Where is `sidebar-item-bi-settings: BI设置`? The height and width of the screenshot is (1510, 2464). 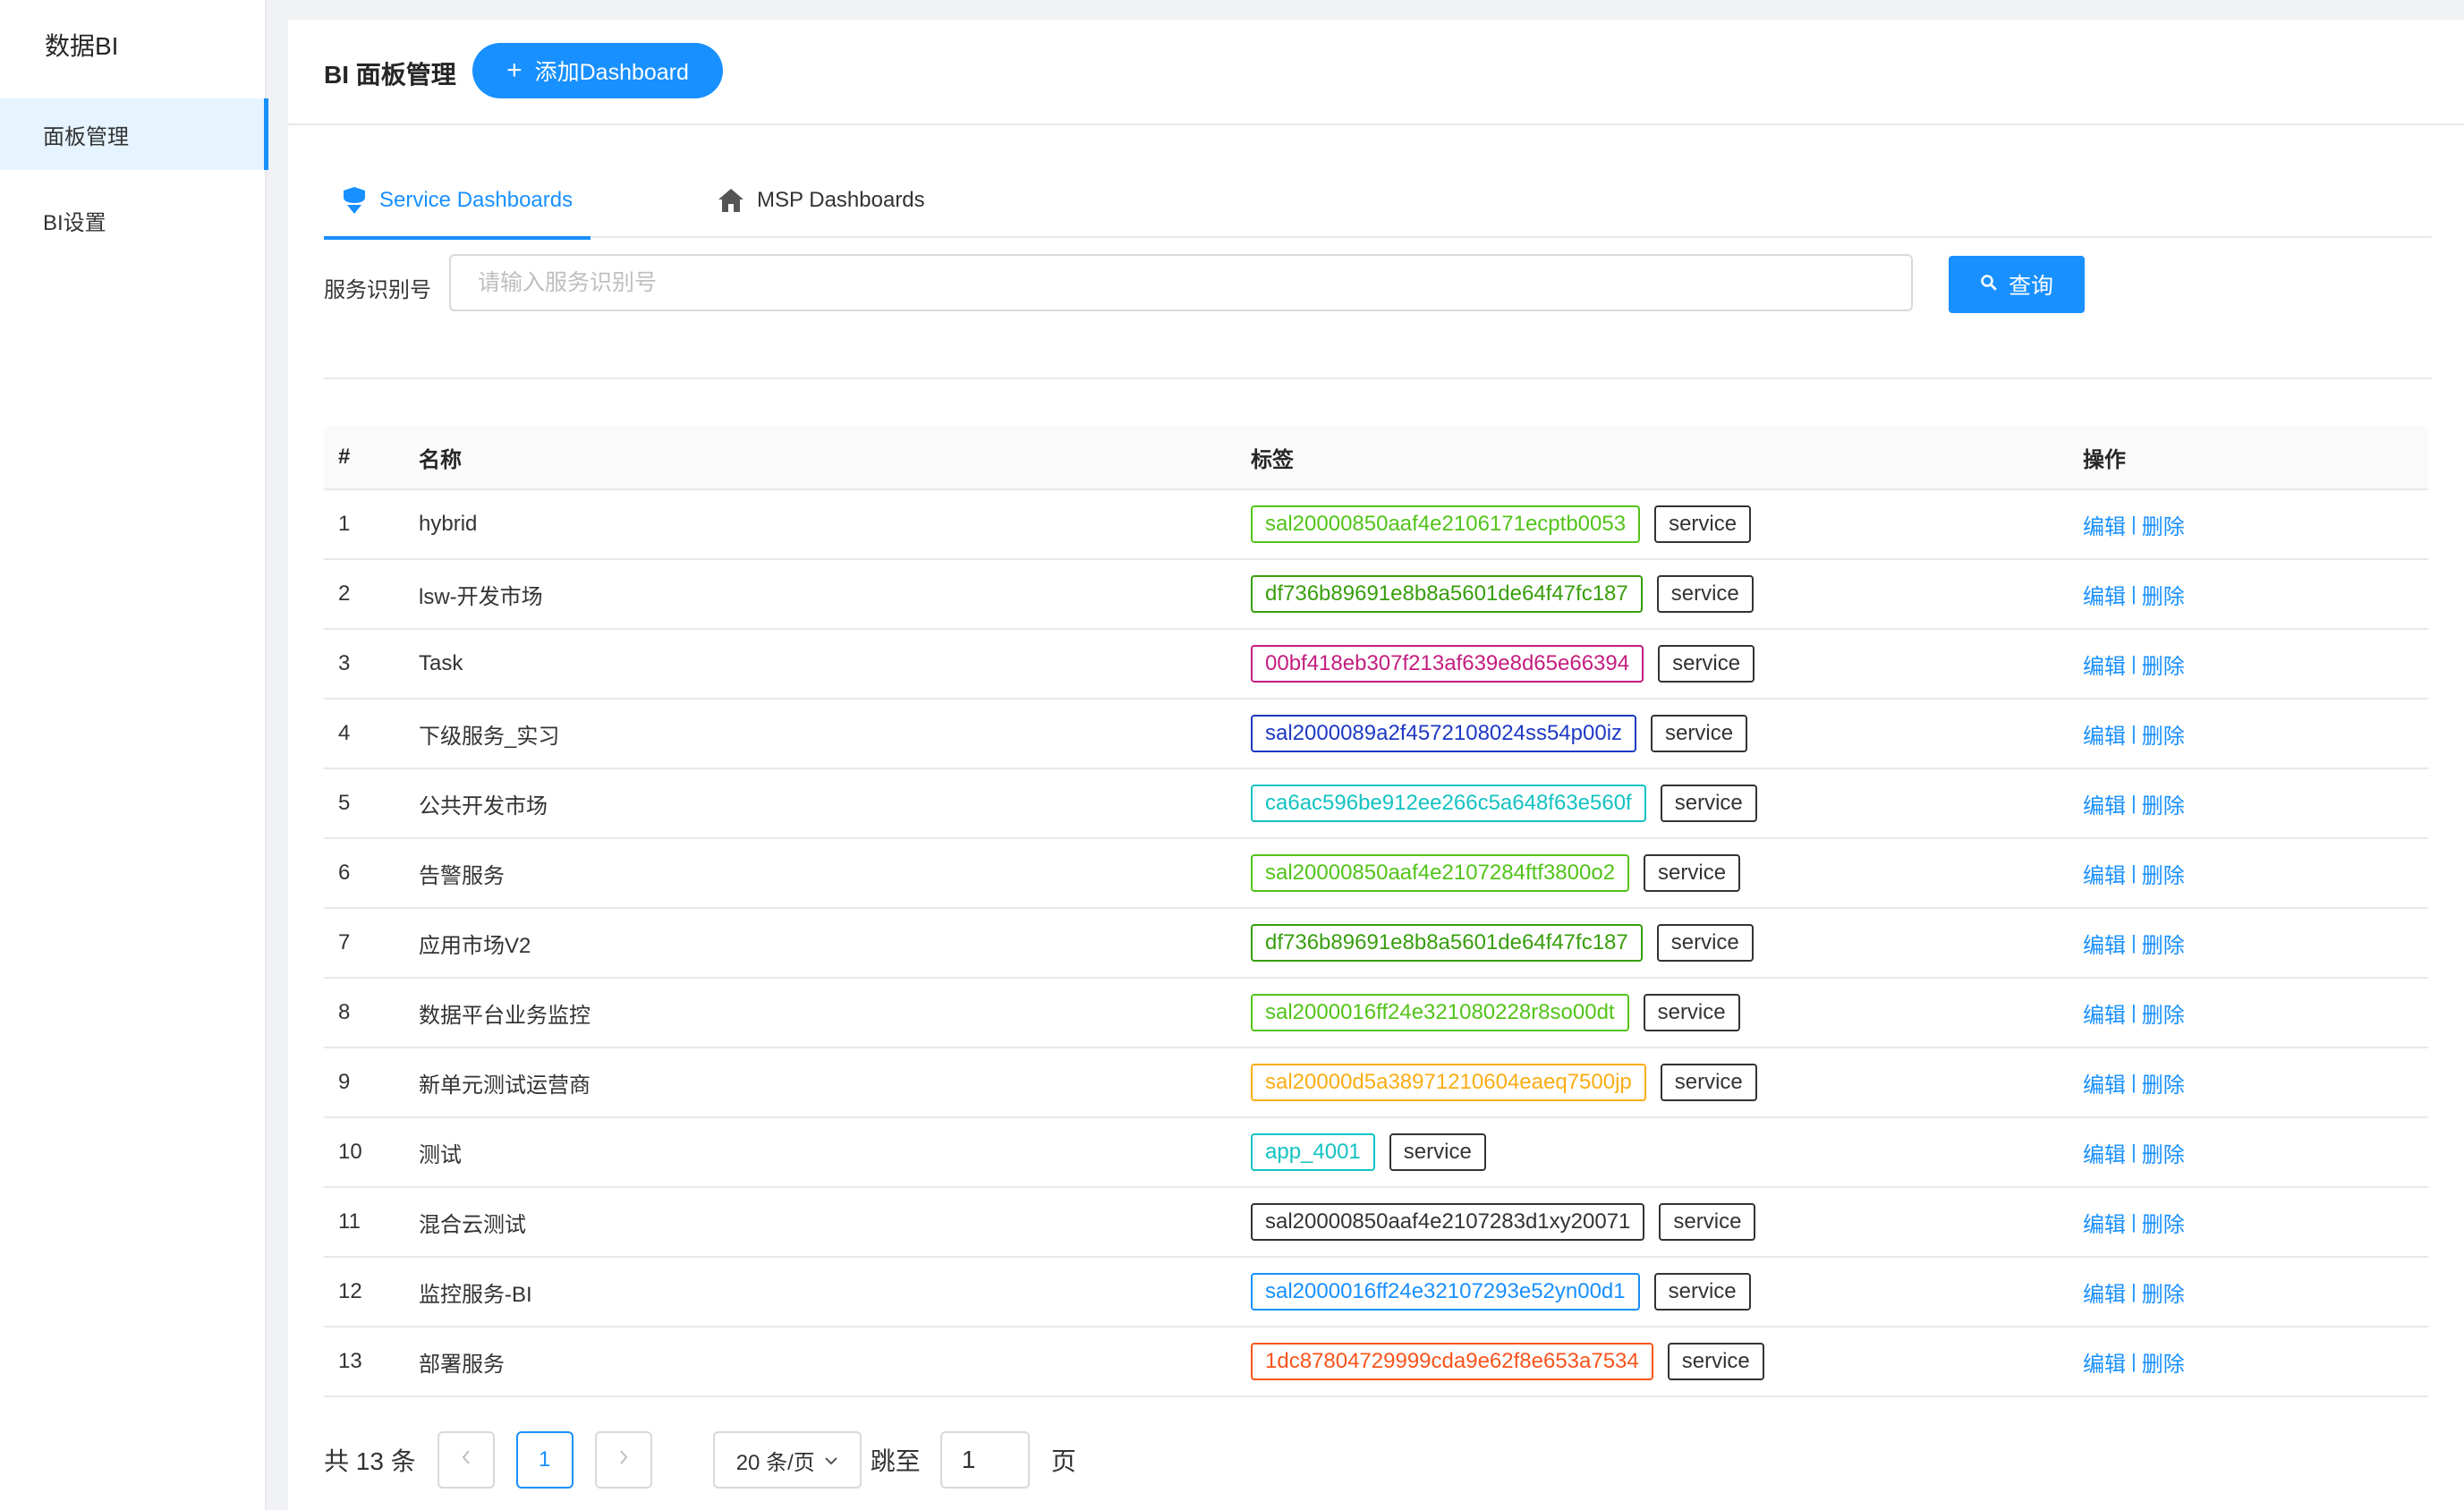
sidebar-item-bi-settings: BI设置 is located at coordinates (133, 220).